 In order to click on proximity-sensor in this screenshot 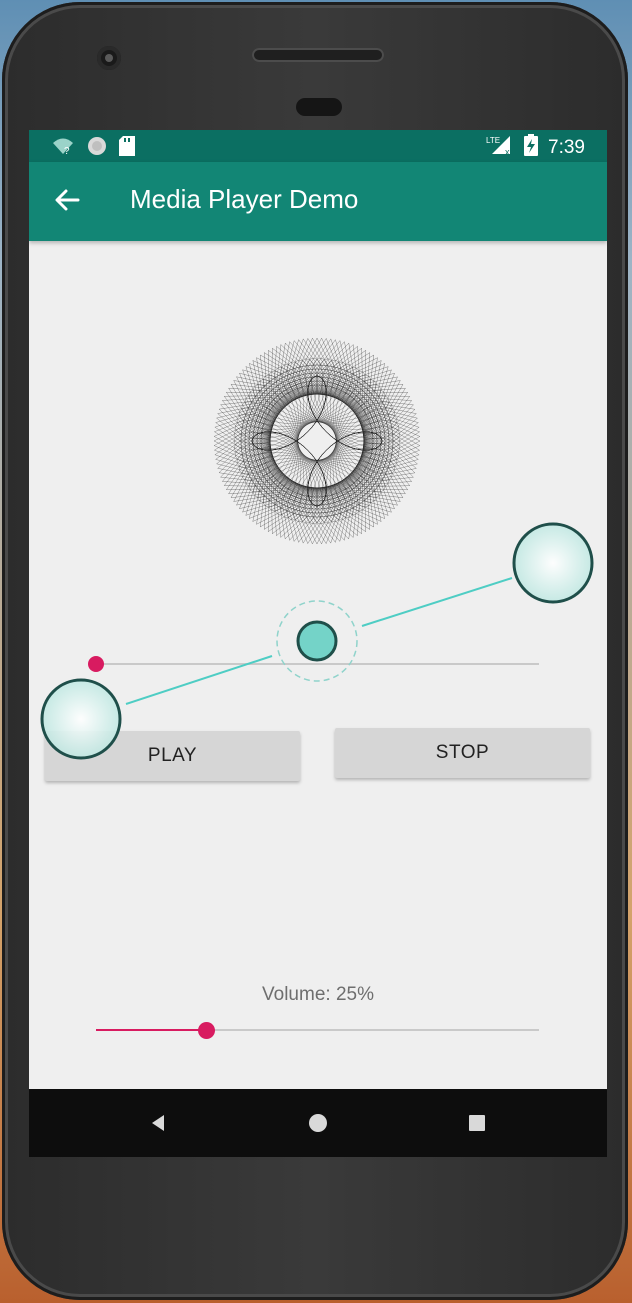, I will do `click(319, 107)`.